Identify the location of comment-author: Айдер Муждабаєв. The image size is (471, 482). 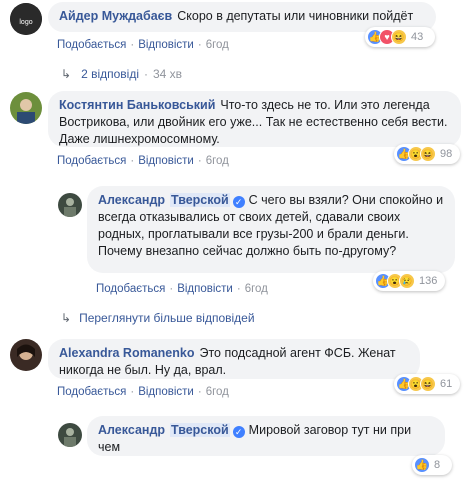
(115, 16).